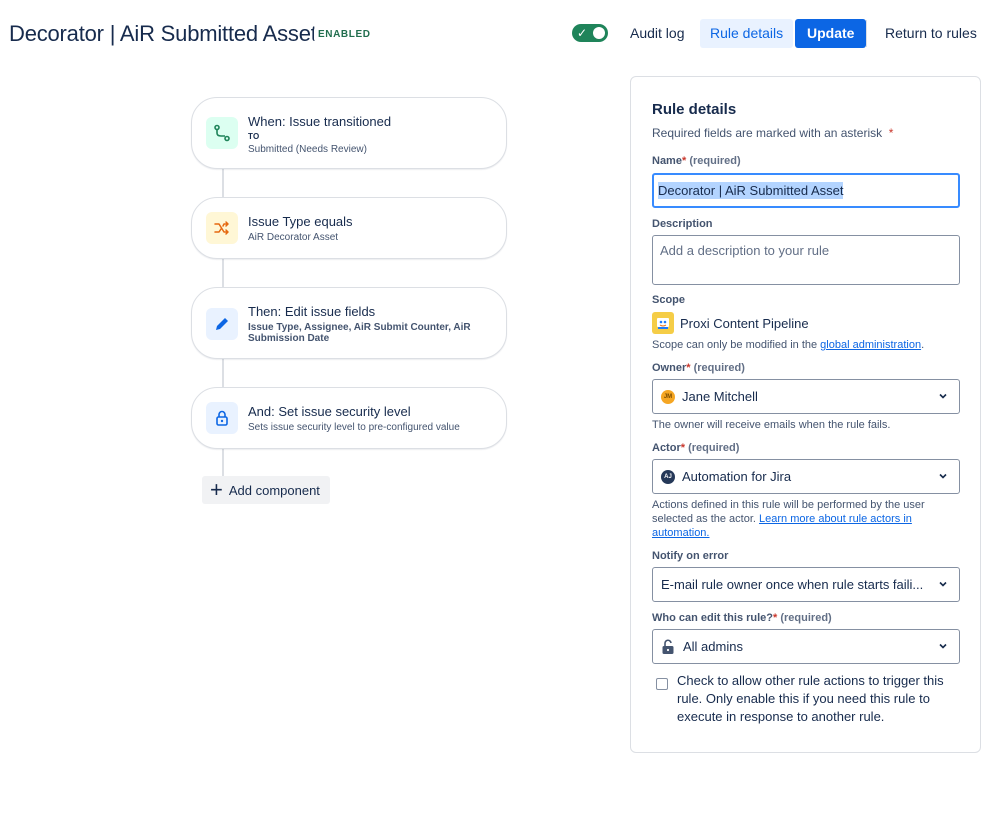 This screenshot has width=998, height=813. What do you see at coordinates (806, 646) in the screenshot?
I see `who-edit-select: All admins` at bounding box center [806, 646].